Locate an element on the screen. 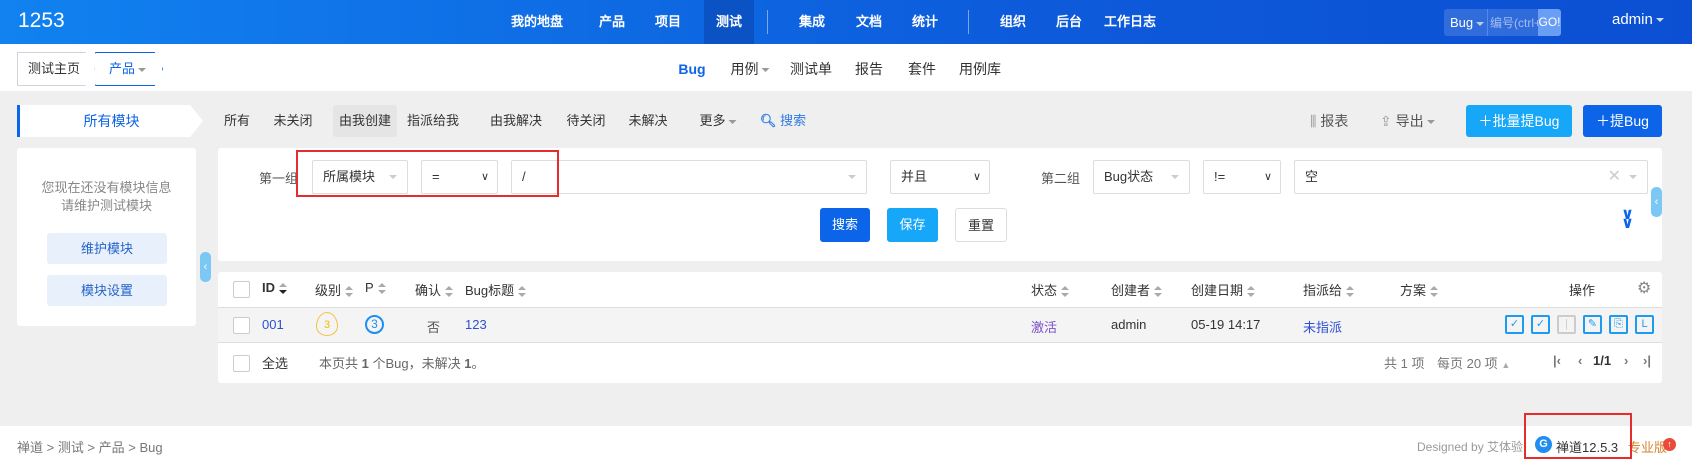 The height and width of the screenshot is (462, 1692). per-page-select: 每页 20 项 ▲ is located at coordinates (1473, 362).